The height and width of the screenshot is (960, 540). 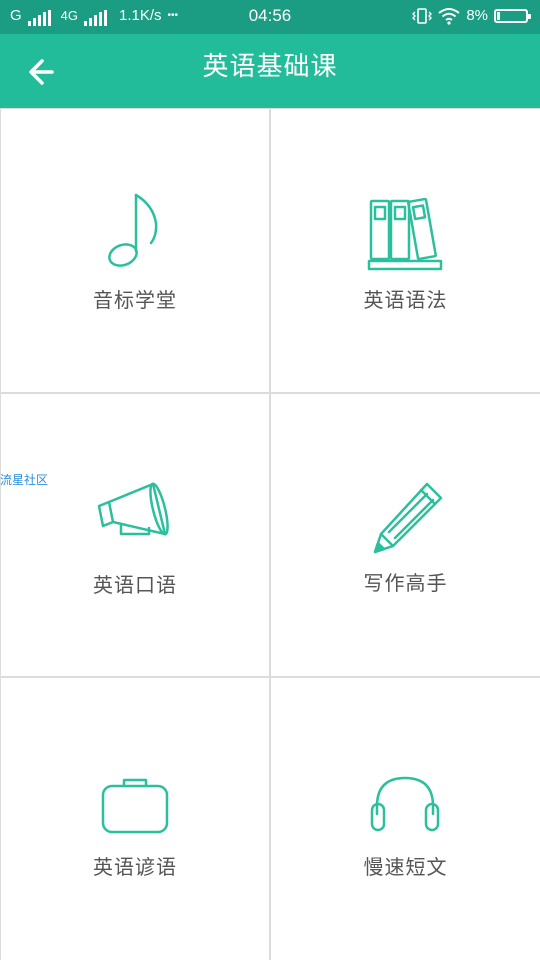 What do you see at coordinates (405, 583) in the screenshot?
I see `tile-label: 写作高手` at bounding box center [405, 583].